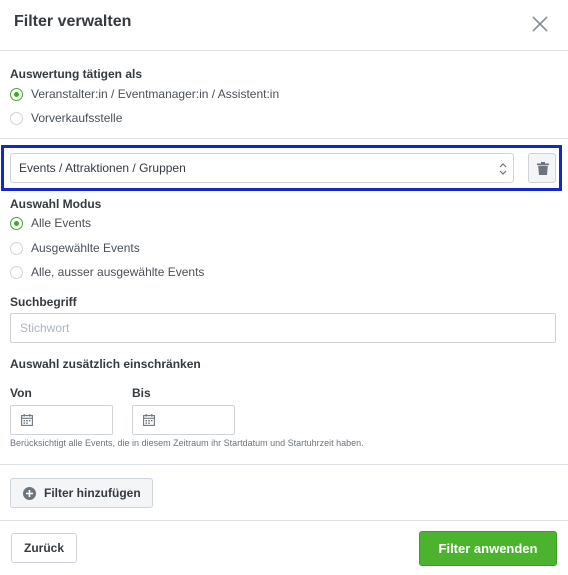 The image size is (568, 575). What do you see at coordinates (540, 24) in the screenshot?
I see `close-icon` at bounding box center [540, 24].